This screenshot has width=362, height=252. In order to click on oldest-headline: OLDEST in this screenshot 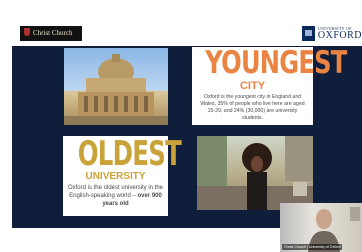, I will do `click(129, 154)`.